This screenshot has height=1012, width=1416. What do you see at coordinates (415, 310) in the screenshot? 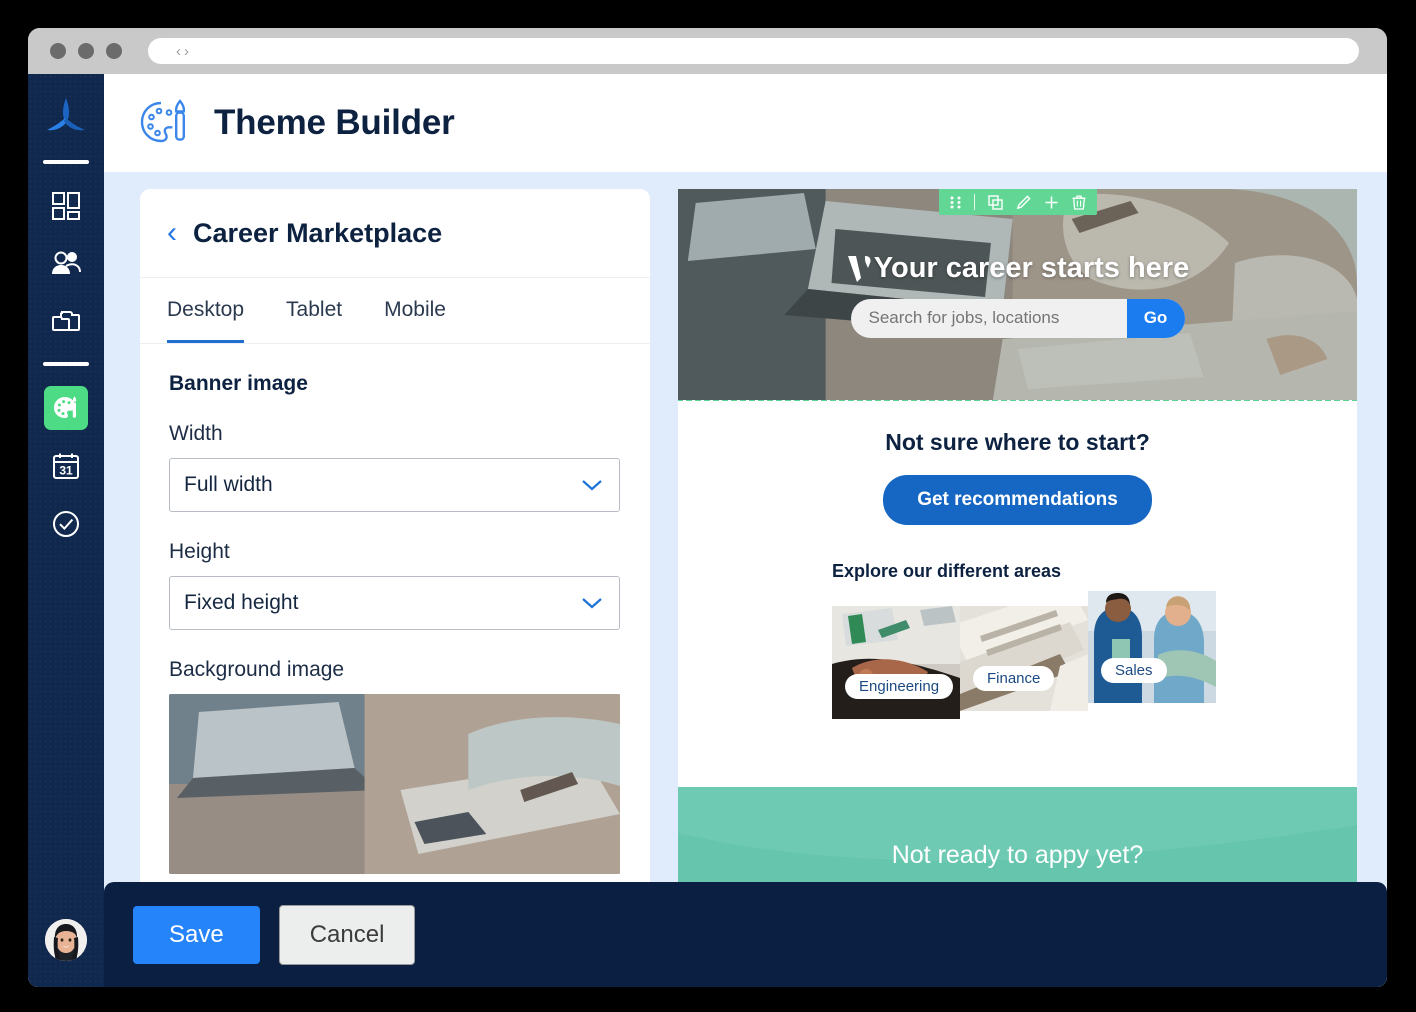
I see `tab-mobile: Mobile` at bounding box center [415, 310].